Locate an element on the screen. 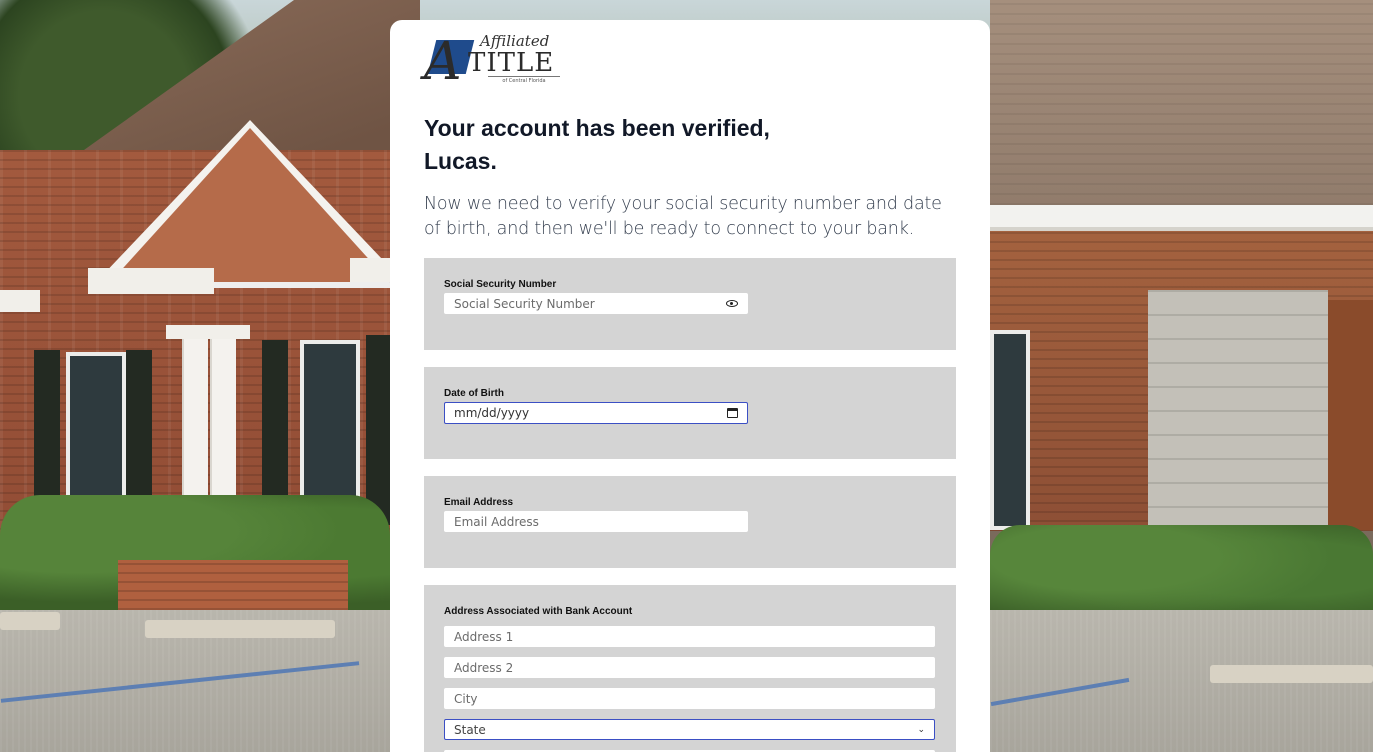 Image resolution: width=1373 pixels, height=752 pixels. eye-icon is located at coordinates (732, 303).